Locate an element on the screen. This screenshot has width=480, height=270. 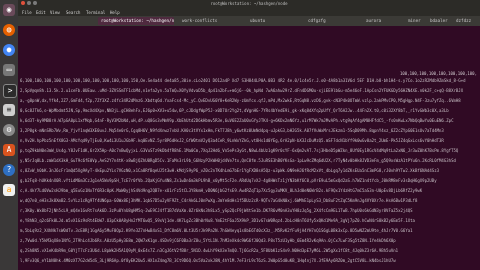
firefox-icon: ◍ is located at coordinates (9, 30).